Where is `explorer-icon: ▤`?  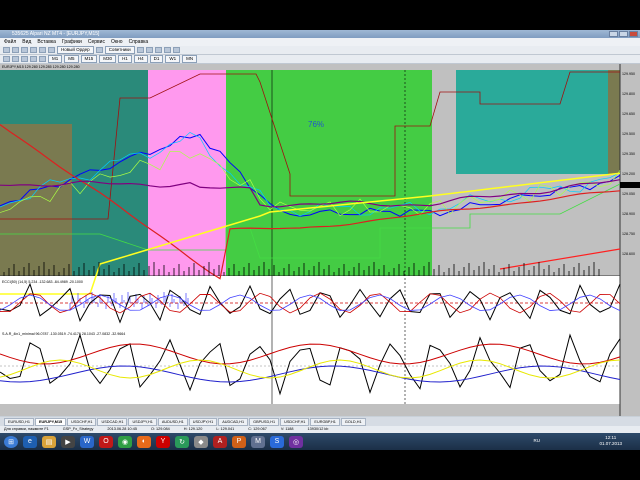
explorer-icon: ▤ is located at coordinates (49, 441).